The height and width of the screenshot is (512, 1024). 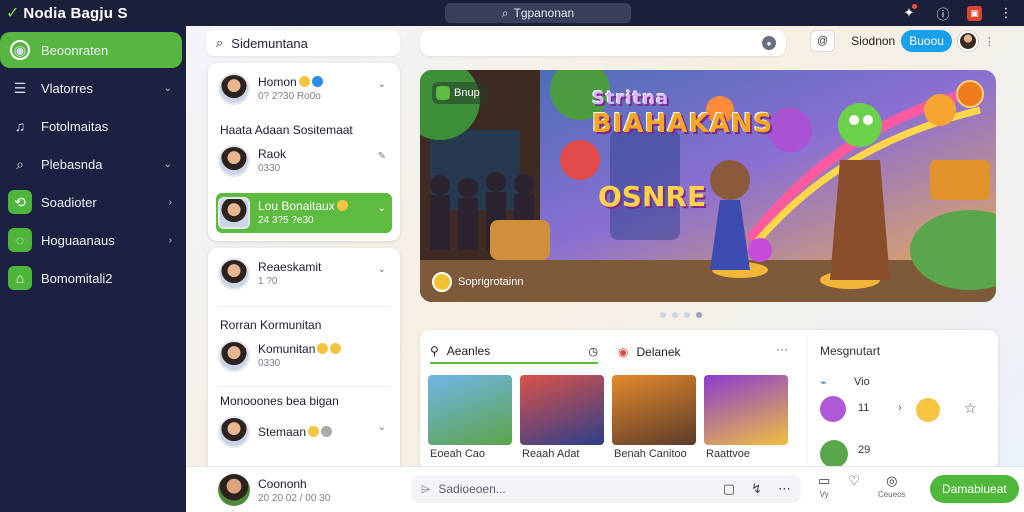 I want to click on join-button-label: Damabiueat, so click(x=974, y=489).